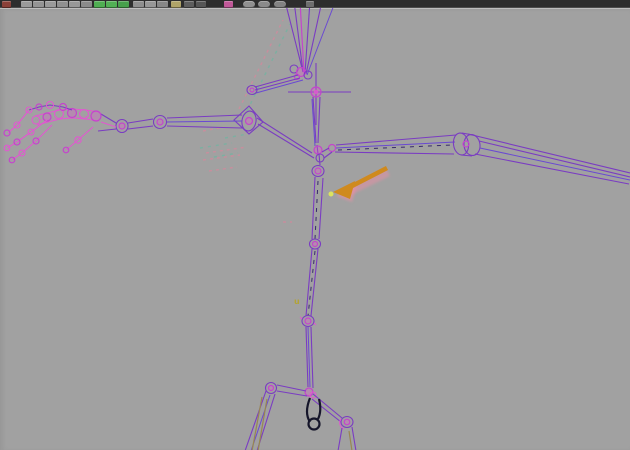 The image size is (630, 450). What do you see at coordinates (297, 301) in the screenshot?
I see `u-mark: u` at bounding box center [297, 301].